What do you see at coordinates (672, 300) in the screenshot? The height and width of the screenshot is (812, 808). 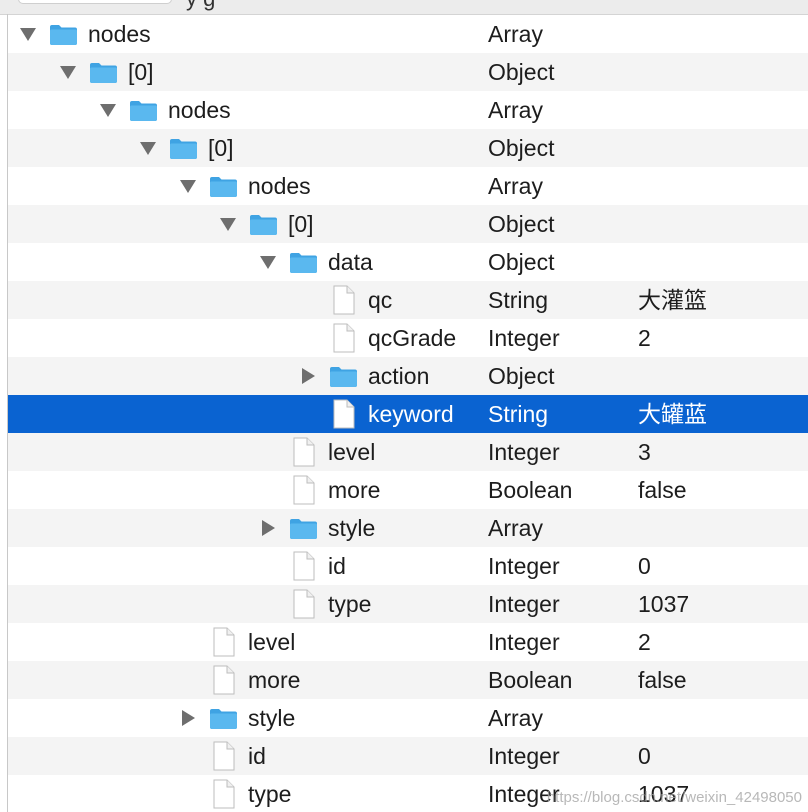 I see `value-label: 大灌篮` at bounding box center [672, 300].